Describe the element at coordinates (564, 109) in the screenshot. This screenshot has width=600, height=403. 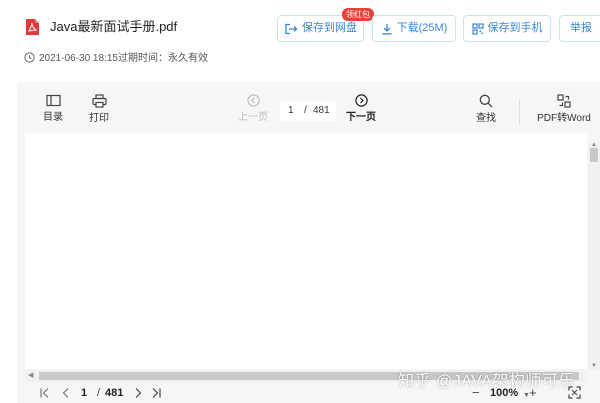
I see `pdf-to-word-button: PDF转Word` at that location.